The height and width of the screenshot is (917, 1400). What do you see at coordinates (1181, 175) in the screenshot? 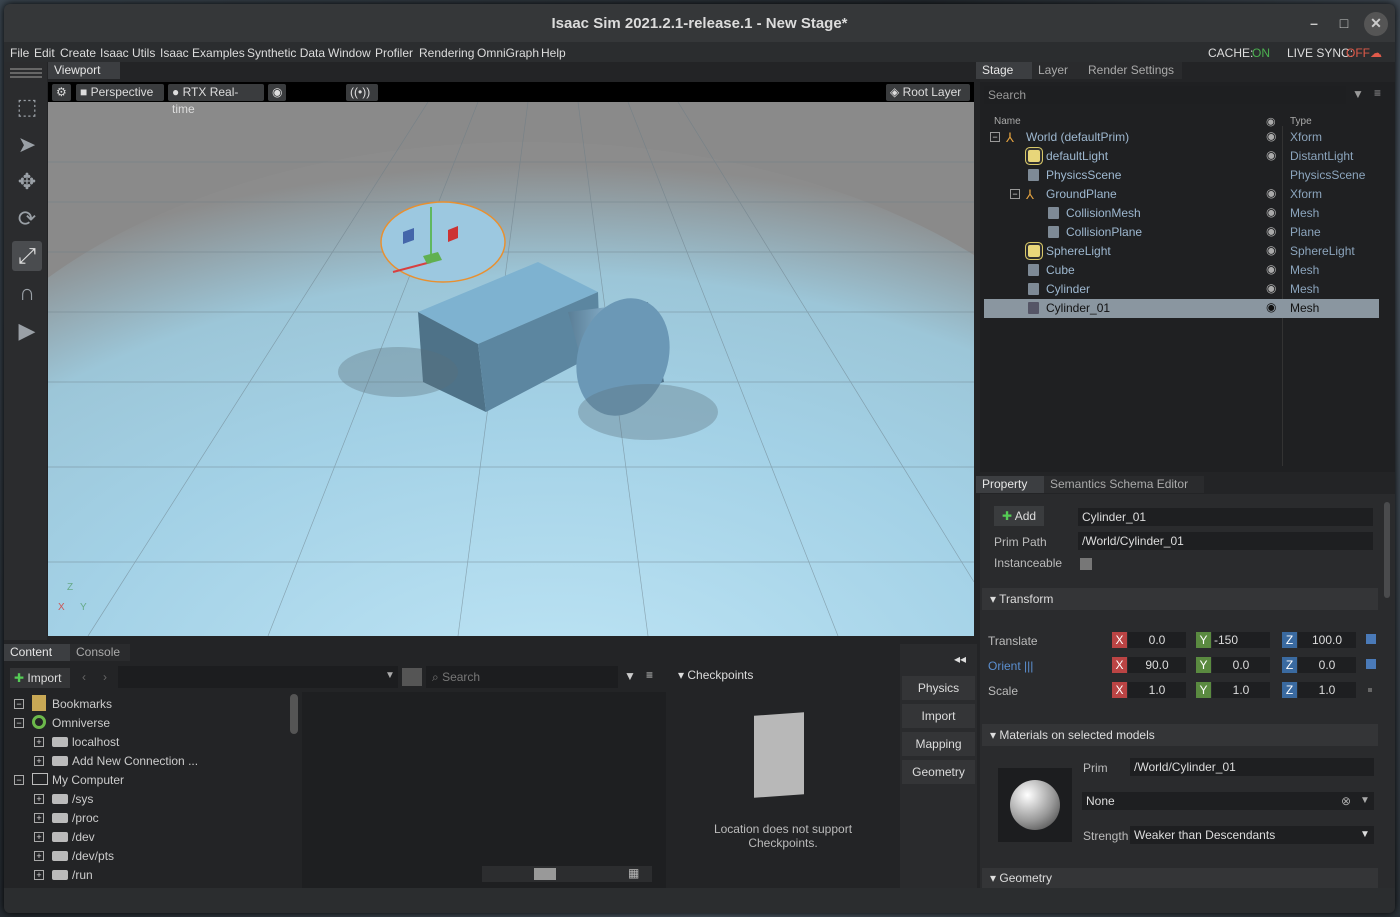
I see `stage-row-physicsscene: PhysicsScene PhysicsScene` at bounding box center [1181, 175].